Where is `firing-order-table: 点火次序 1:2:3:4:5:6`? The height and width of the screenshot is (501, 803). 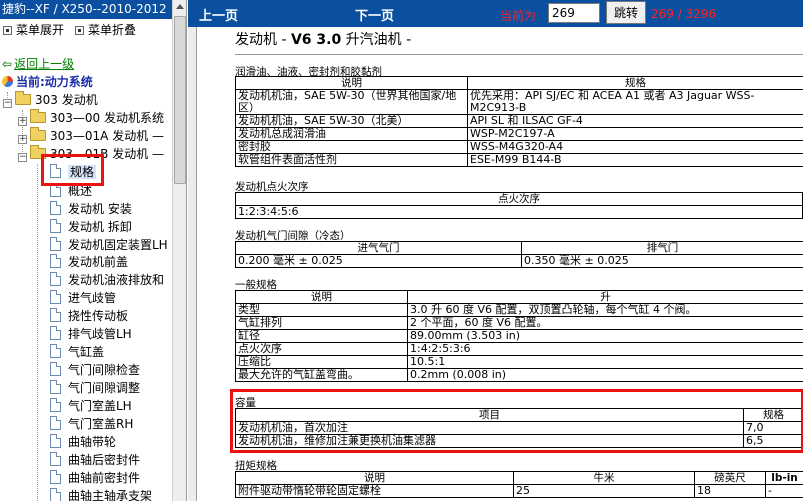 firing-order-table: 点火次序 1:2:3:4:5:6 is located at coordinates (519, 205).